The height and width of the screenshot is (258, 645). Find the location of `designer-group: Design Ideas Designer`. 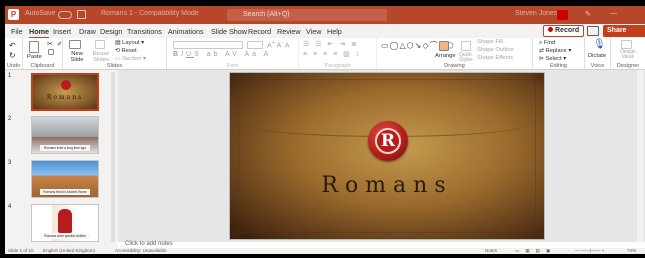

designer-group: Design Ideas Designer is located at coordinates (628, 54).